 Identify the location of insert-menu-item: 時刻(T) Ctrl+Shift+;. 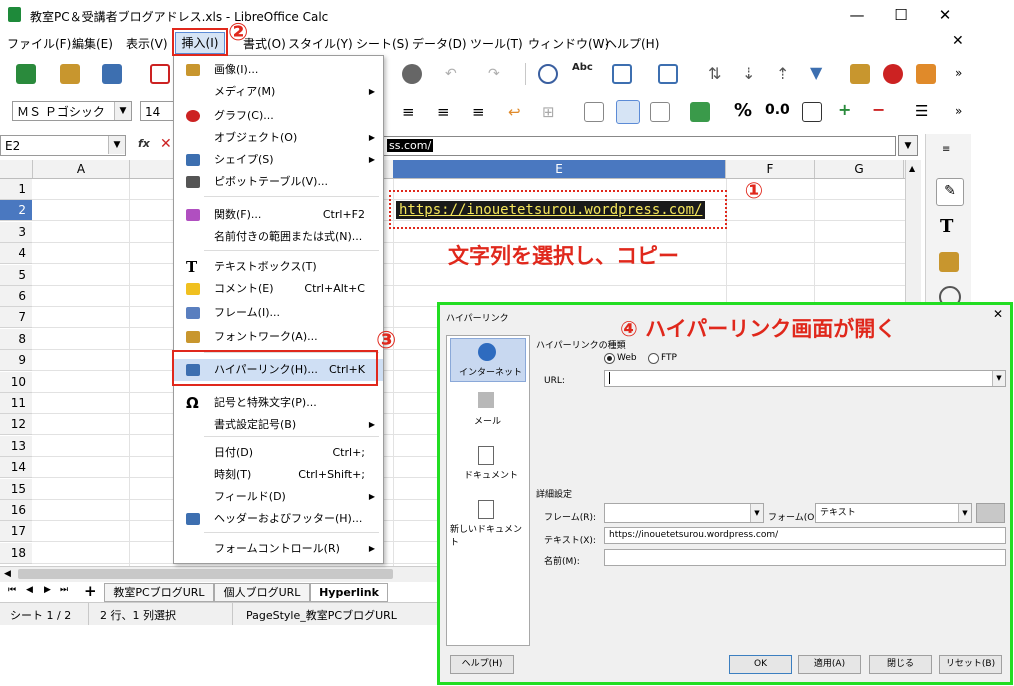
(278, 475).